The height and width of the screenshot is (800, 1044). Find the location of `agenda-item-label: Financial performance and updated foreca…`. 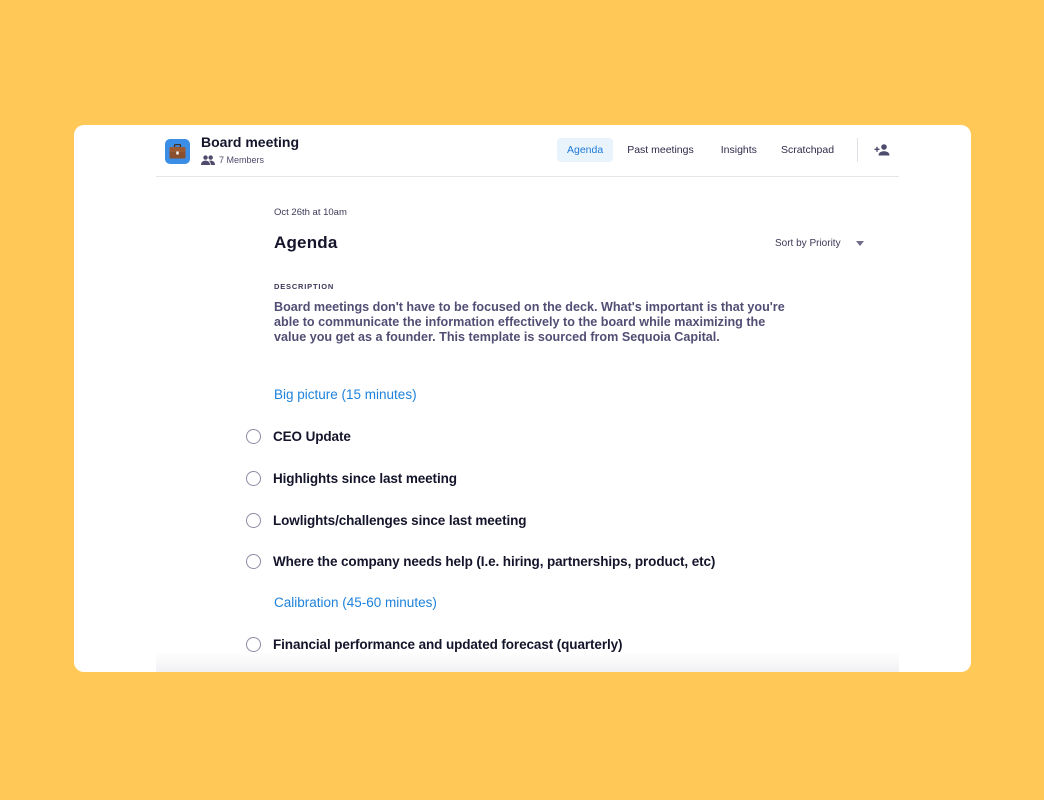

agenda-item-label: Financial performance and updated foreca… is located at coordinates (448, 644).